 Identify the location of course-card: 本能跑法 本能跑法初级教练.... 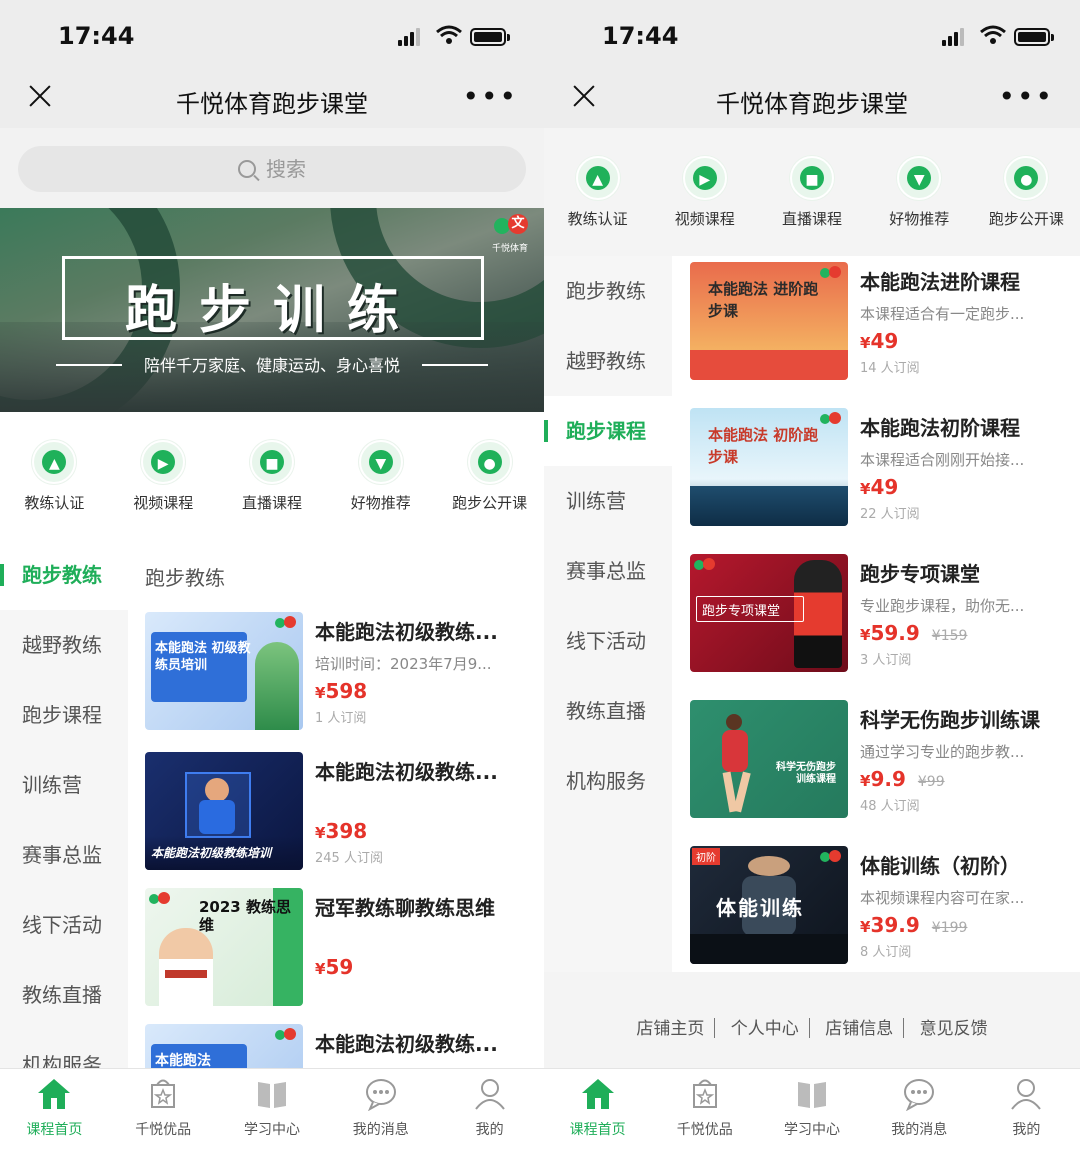
(344, 1046).